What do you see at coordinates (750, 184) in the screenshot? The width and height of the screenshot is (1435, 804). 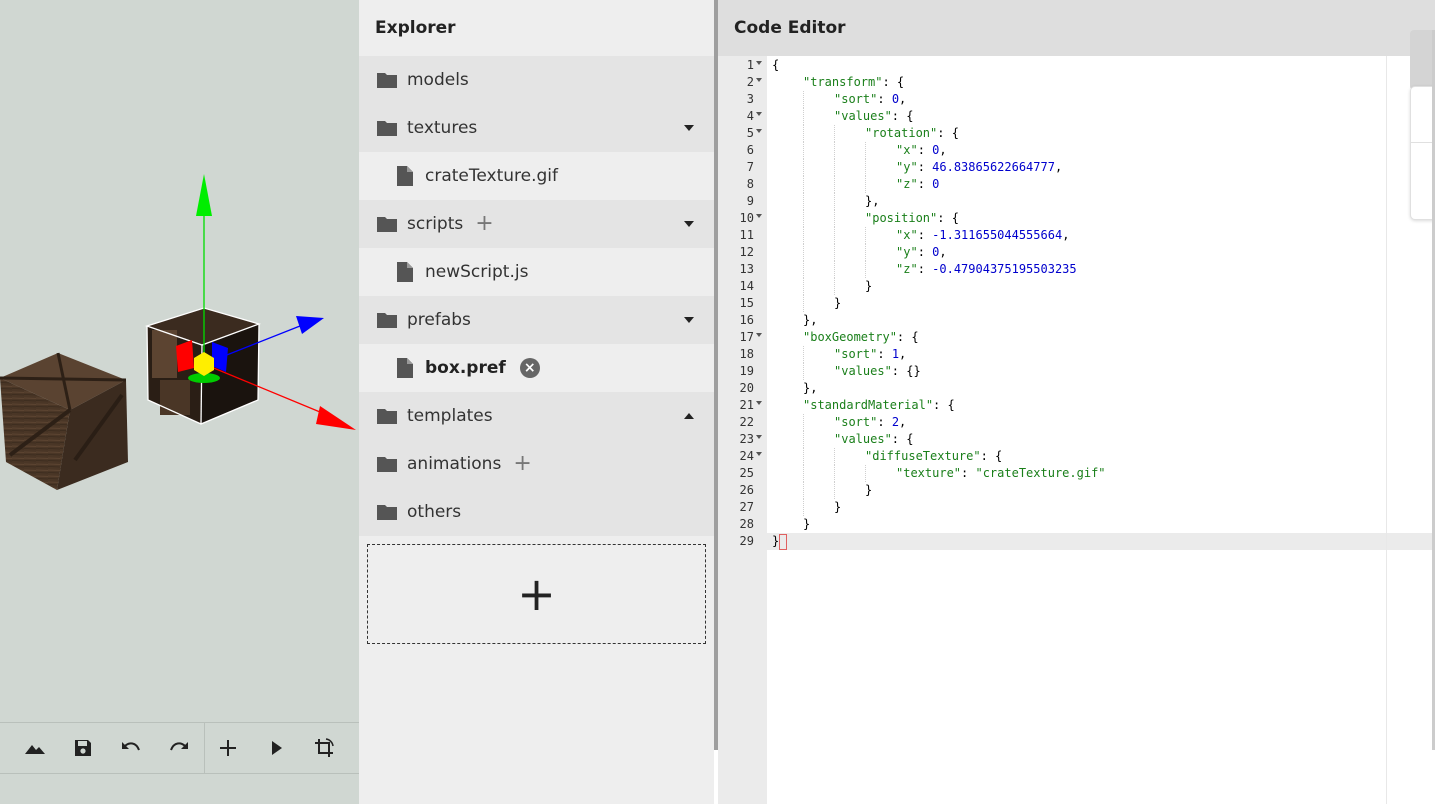 I see `line-number: 8` at bounding box center [750, 184].